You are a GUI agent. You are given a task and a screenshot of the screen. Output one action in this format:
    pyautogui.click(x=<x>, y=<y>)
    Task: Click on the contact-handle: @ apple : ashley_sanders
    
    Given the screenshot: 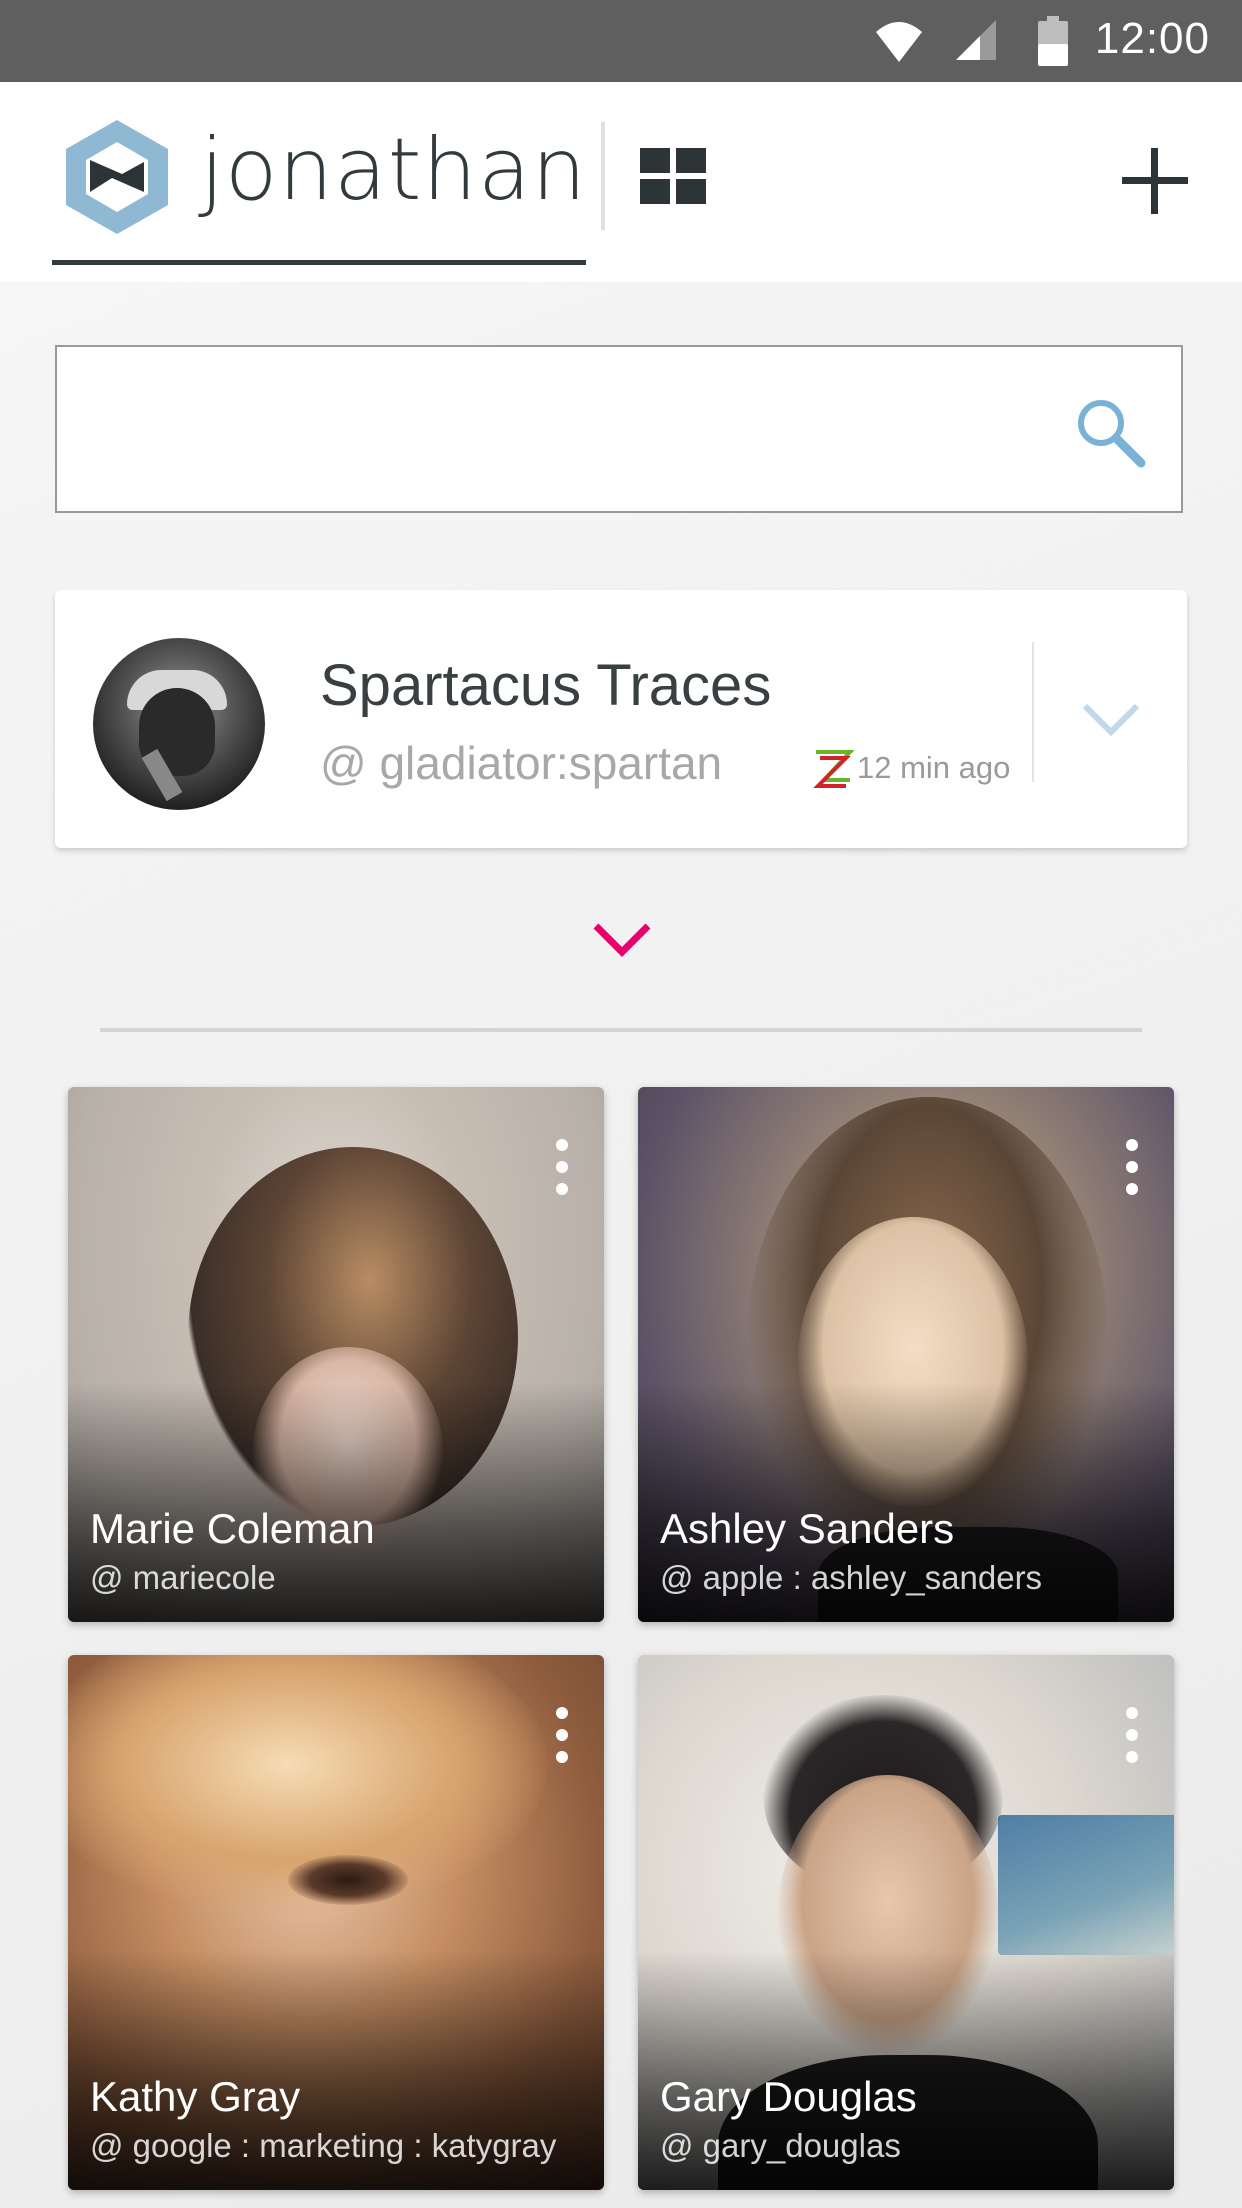 What is the action you would take?
    pyautogui.click(x=851, y=1577)
    